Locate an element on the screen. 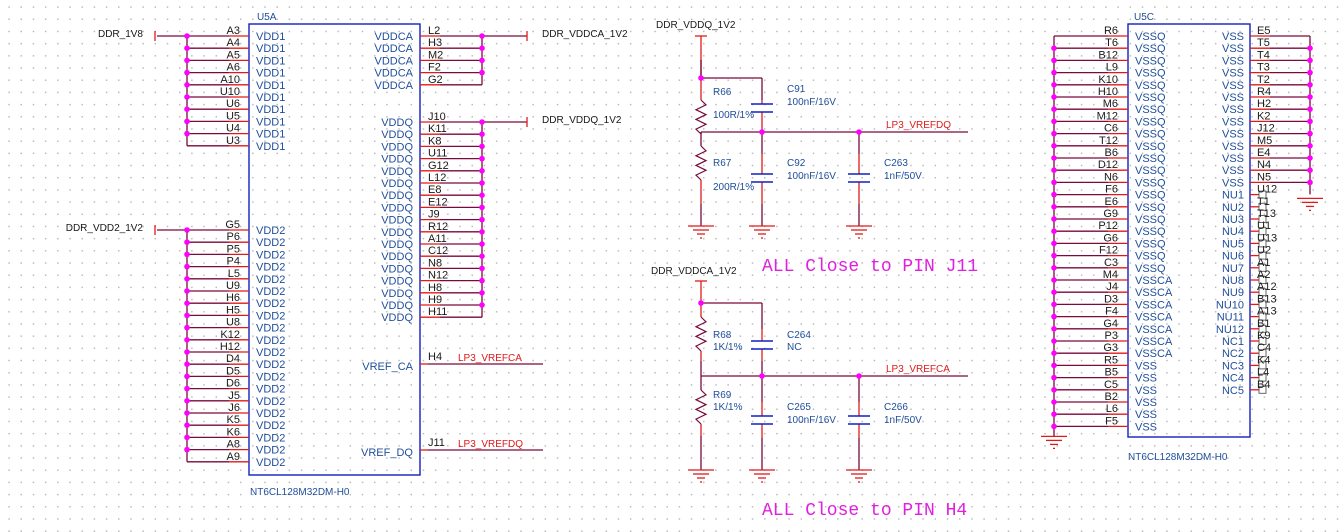 This screenshot has height=532, width=1339. pin-number: H5 is located at coordinates (233, 310).